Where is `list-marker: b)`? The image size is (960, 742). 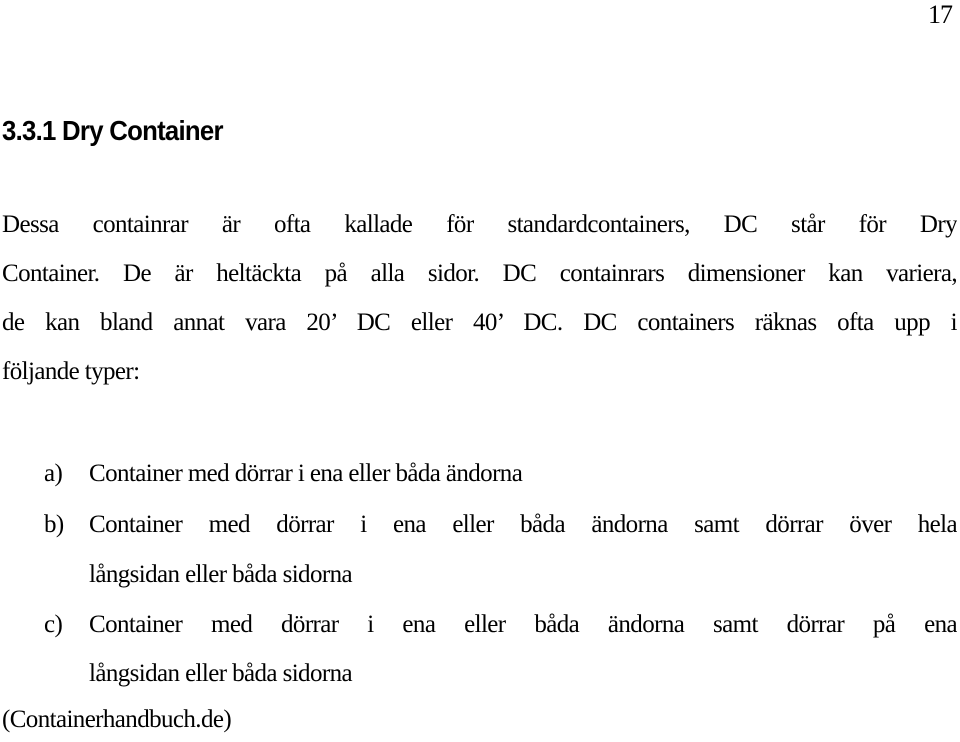
list-marker: b) is located at coordinates (54, 524).